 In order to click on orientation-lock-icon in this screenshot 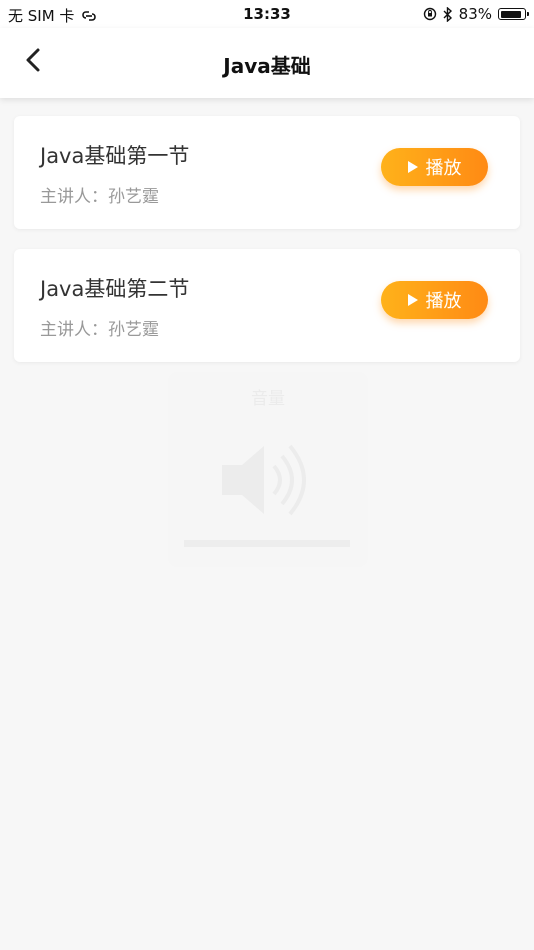, I will do `click(429, 14)`.